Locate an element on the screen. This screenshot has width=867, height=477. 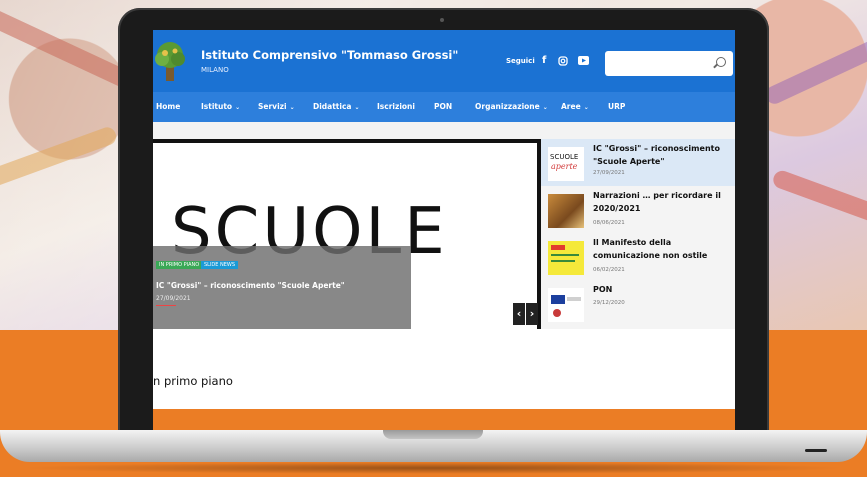
laptop-notch is located at coordinates (433, 434).